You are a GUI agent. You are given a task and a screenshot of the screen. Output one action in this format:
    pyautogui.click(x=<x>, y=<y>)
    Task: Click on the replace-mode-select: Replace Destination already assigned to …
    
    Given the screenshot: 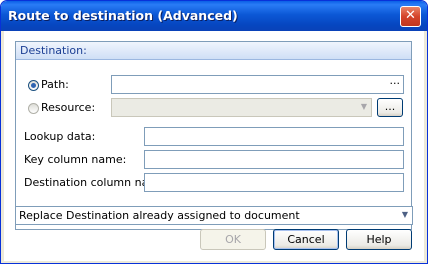 What is the action you would take?
    pyautogui.click(x=214, y=215)
    